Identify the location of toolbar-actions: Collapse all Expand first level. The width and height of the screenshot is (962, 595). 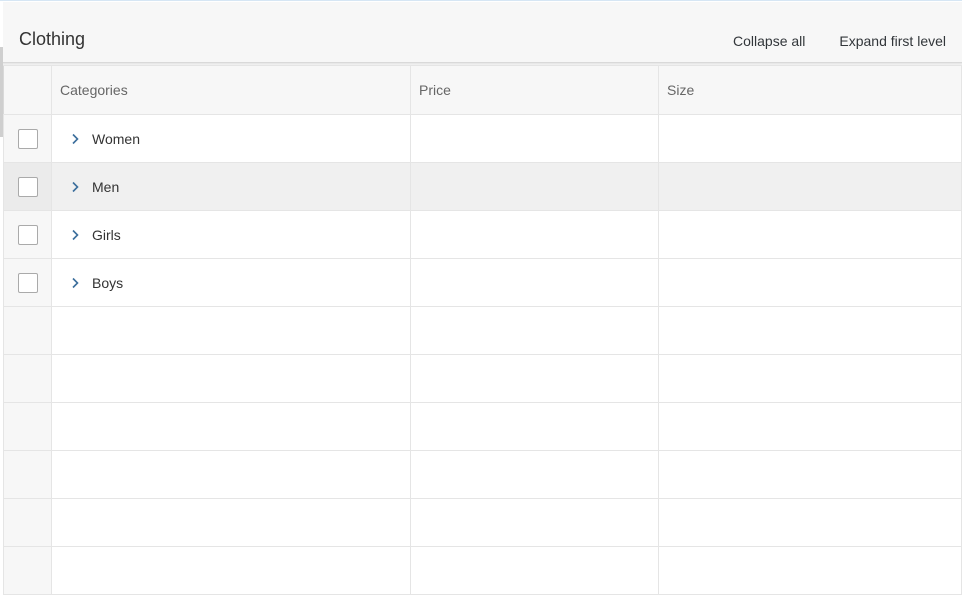
(839, 41).